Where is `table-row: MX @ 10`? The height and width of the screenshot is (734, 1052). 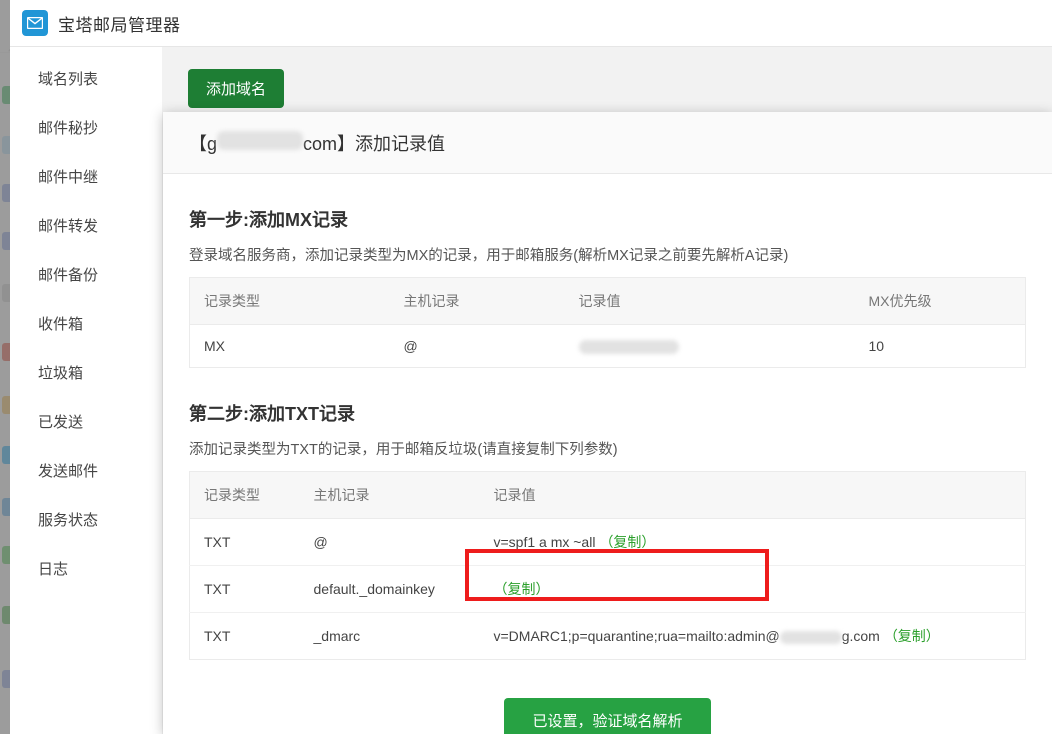 table-row: MX @ 10 is located at coordinates (608, 346).